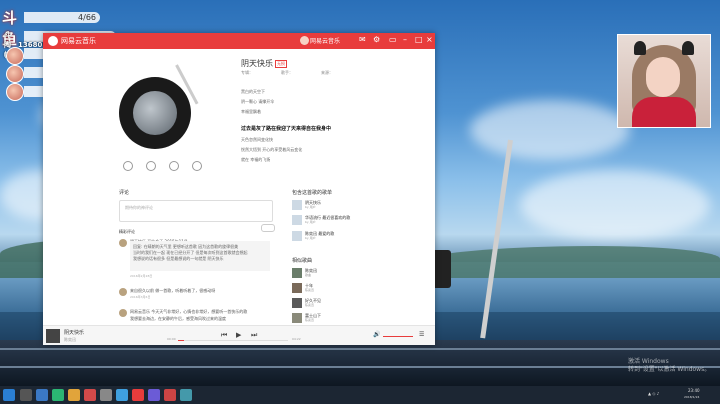 The width and height of the screenshot is (720, 404). I want to click on mail-icon: ✉, so click(362, 39).